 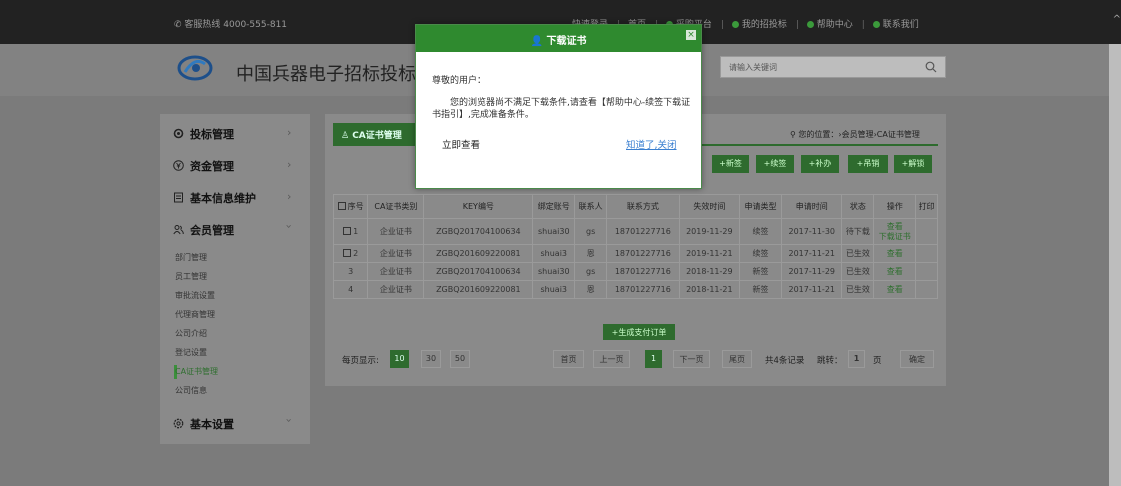 I want to click on scroll-up-arrow-icon: ^, so click(x=1117, y=19).